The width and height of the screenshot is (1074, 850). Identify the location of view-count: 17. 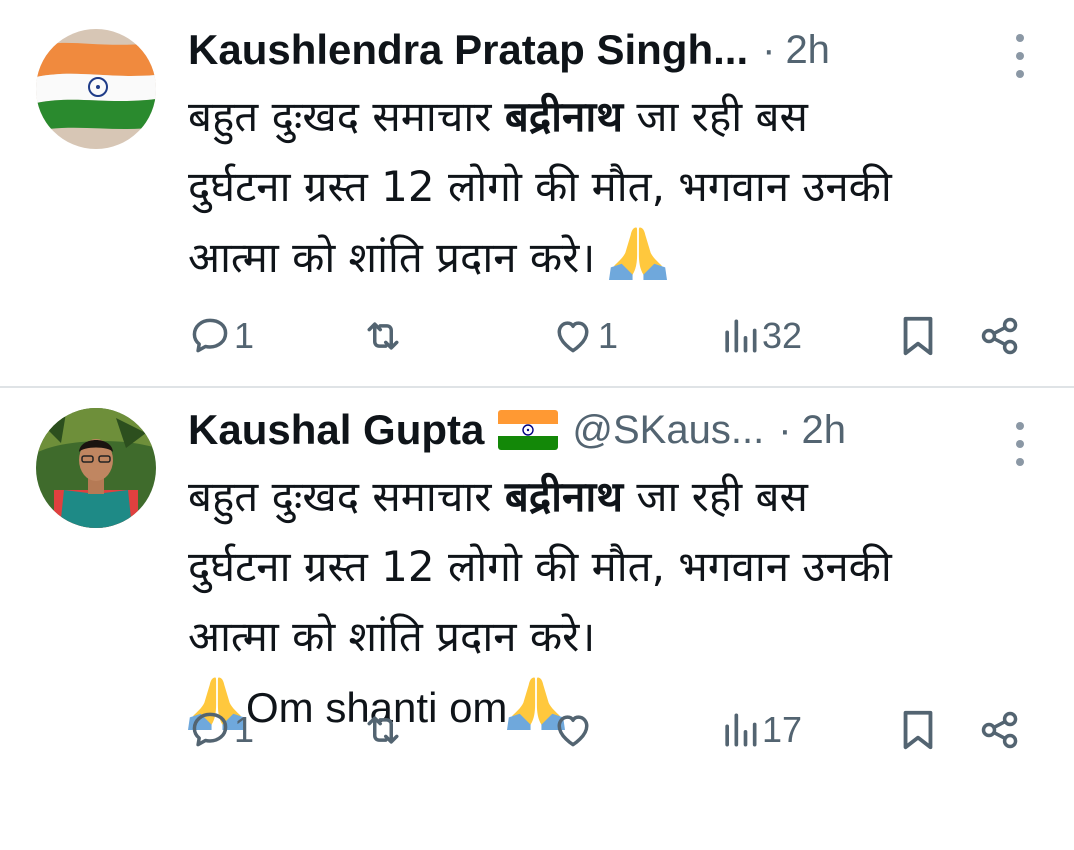
(782, 729).